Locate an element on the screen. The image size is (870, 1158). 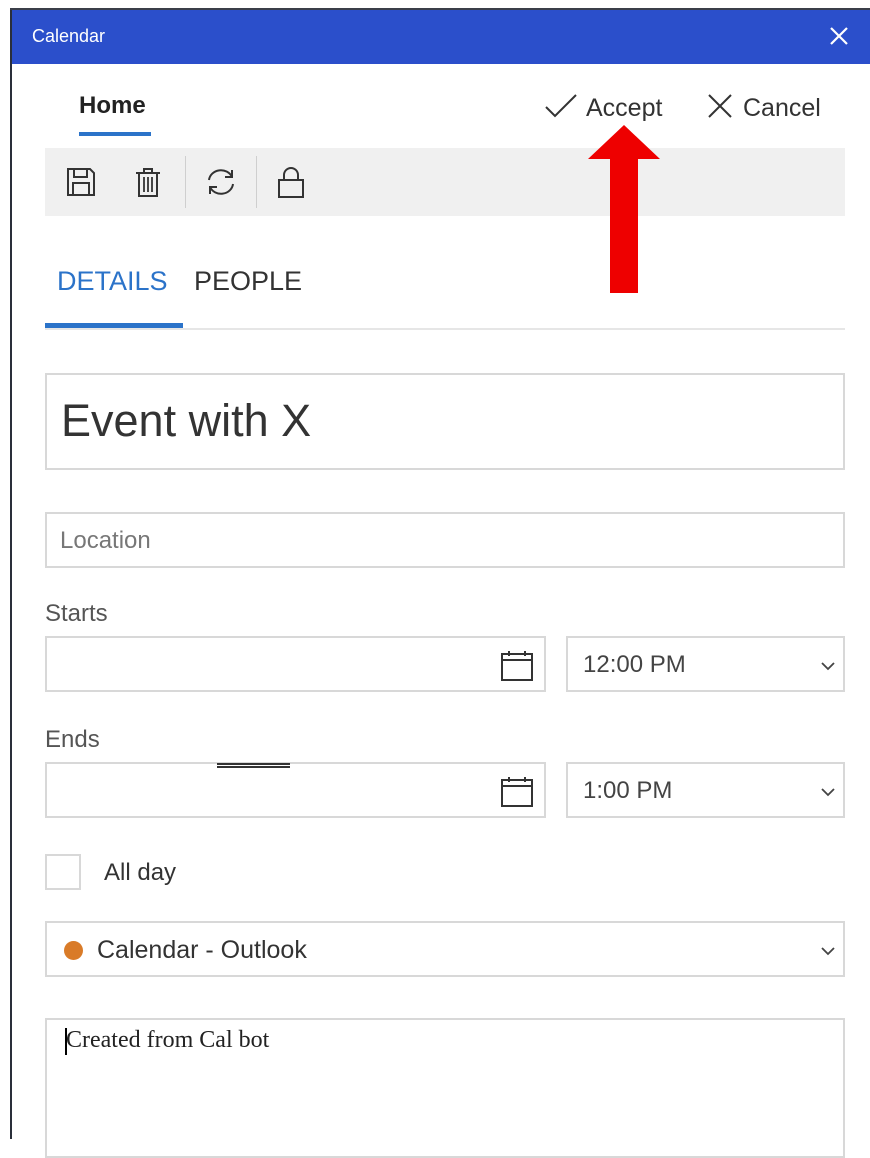
repeat-icon is located at coordinates (221, 182).